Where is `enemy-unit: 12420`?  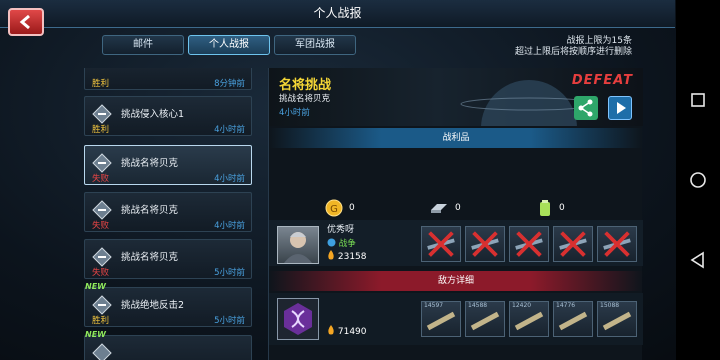
enemy-unit: 12420 is located at coordinates (529, 319).